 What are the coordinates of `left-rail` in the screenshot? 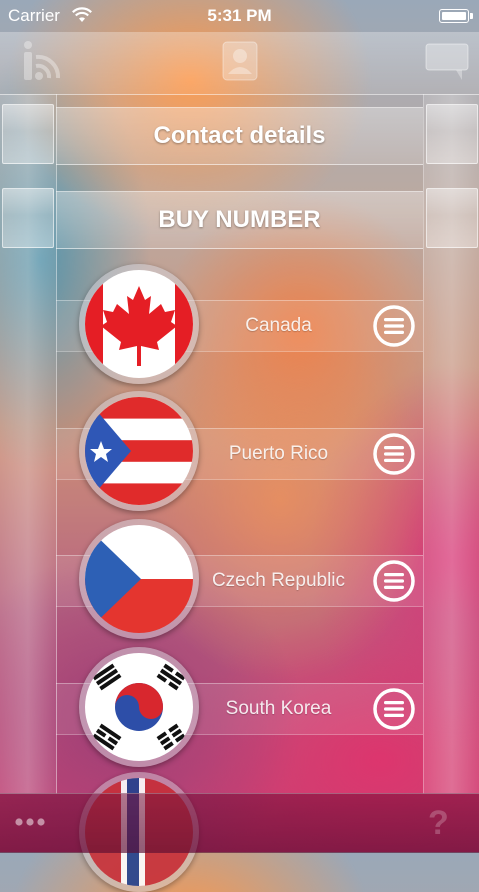 It's located at (28, 444).